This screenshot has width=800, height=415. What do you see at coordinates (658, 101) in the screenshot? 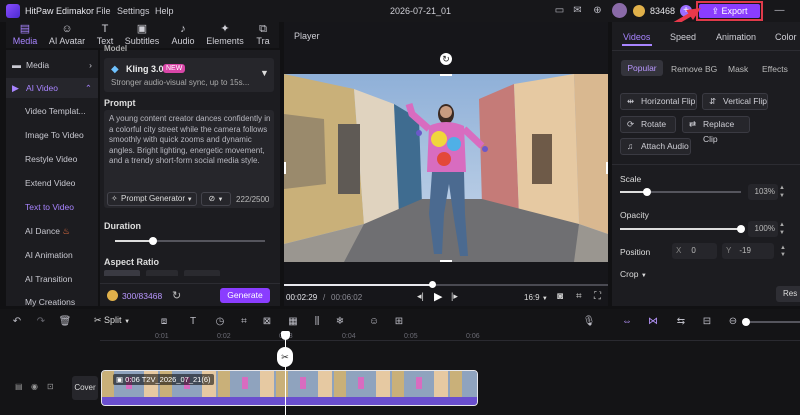
I see `horizontal-flip-button: ⇹ Horizontal Flip` at bounding box center [658, 101].